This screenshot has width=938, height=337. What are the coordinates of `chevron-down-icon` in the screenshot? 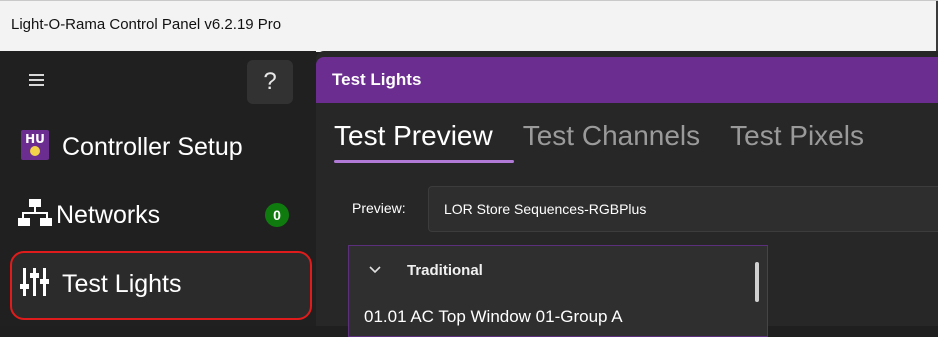 It's located at (375, 268).